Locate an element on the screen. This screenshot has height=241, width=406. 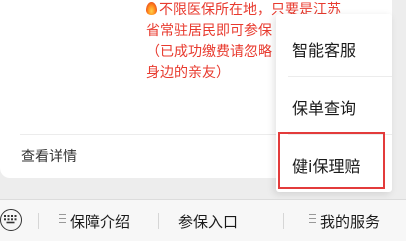
menu-label: 参保入口 is located at coordinates (208, 222).